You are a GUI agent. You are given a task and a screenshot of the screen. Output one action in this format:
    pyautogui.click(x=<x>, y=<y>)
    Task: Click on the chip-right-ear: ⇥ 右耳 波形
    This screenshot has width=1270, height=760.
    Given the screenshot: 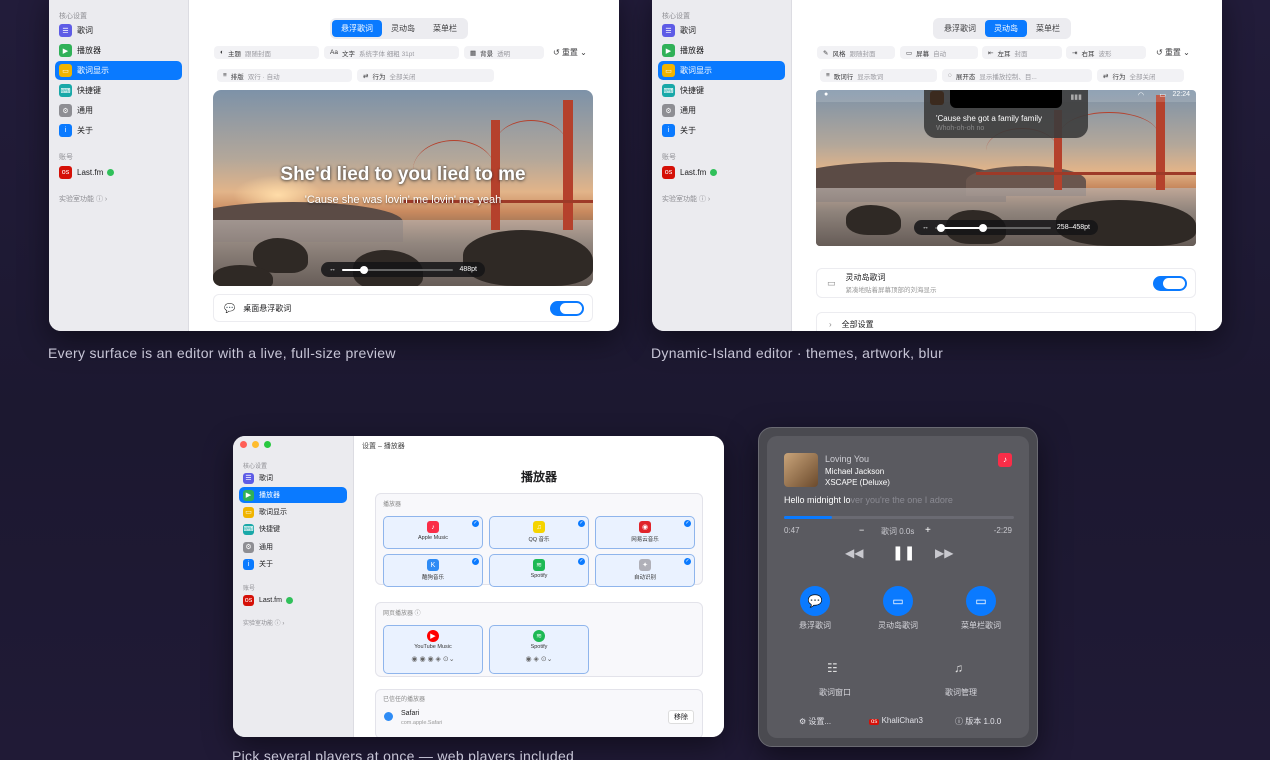 What is the action you would take?
    pyautogui.click(x=1106, y=52)
    